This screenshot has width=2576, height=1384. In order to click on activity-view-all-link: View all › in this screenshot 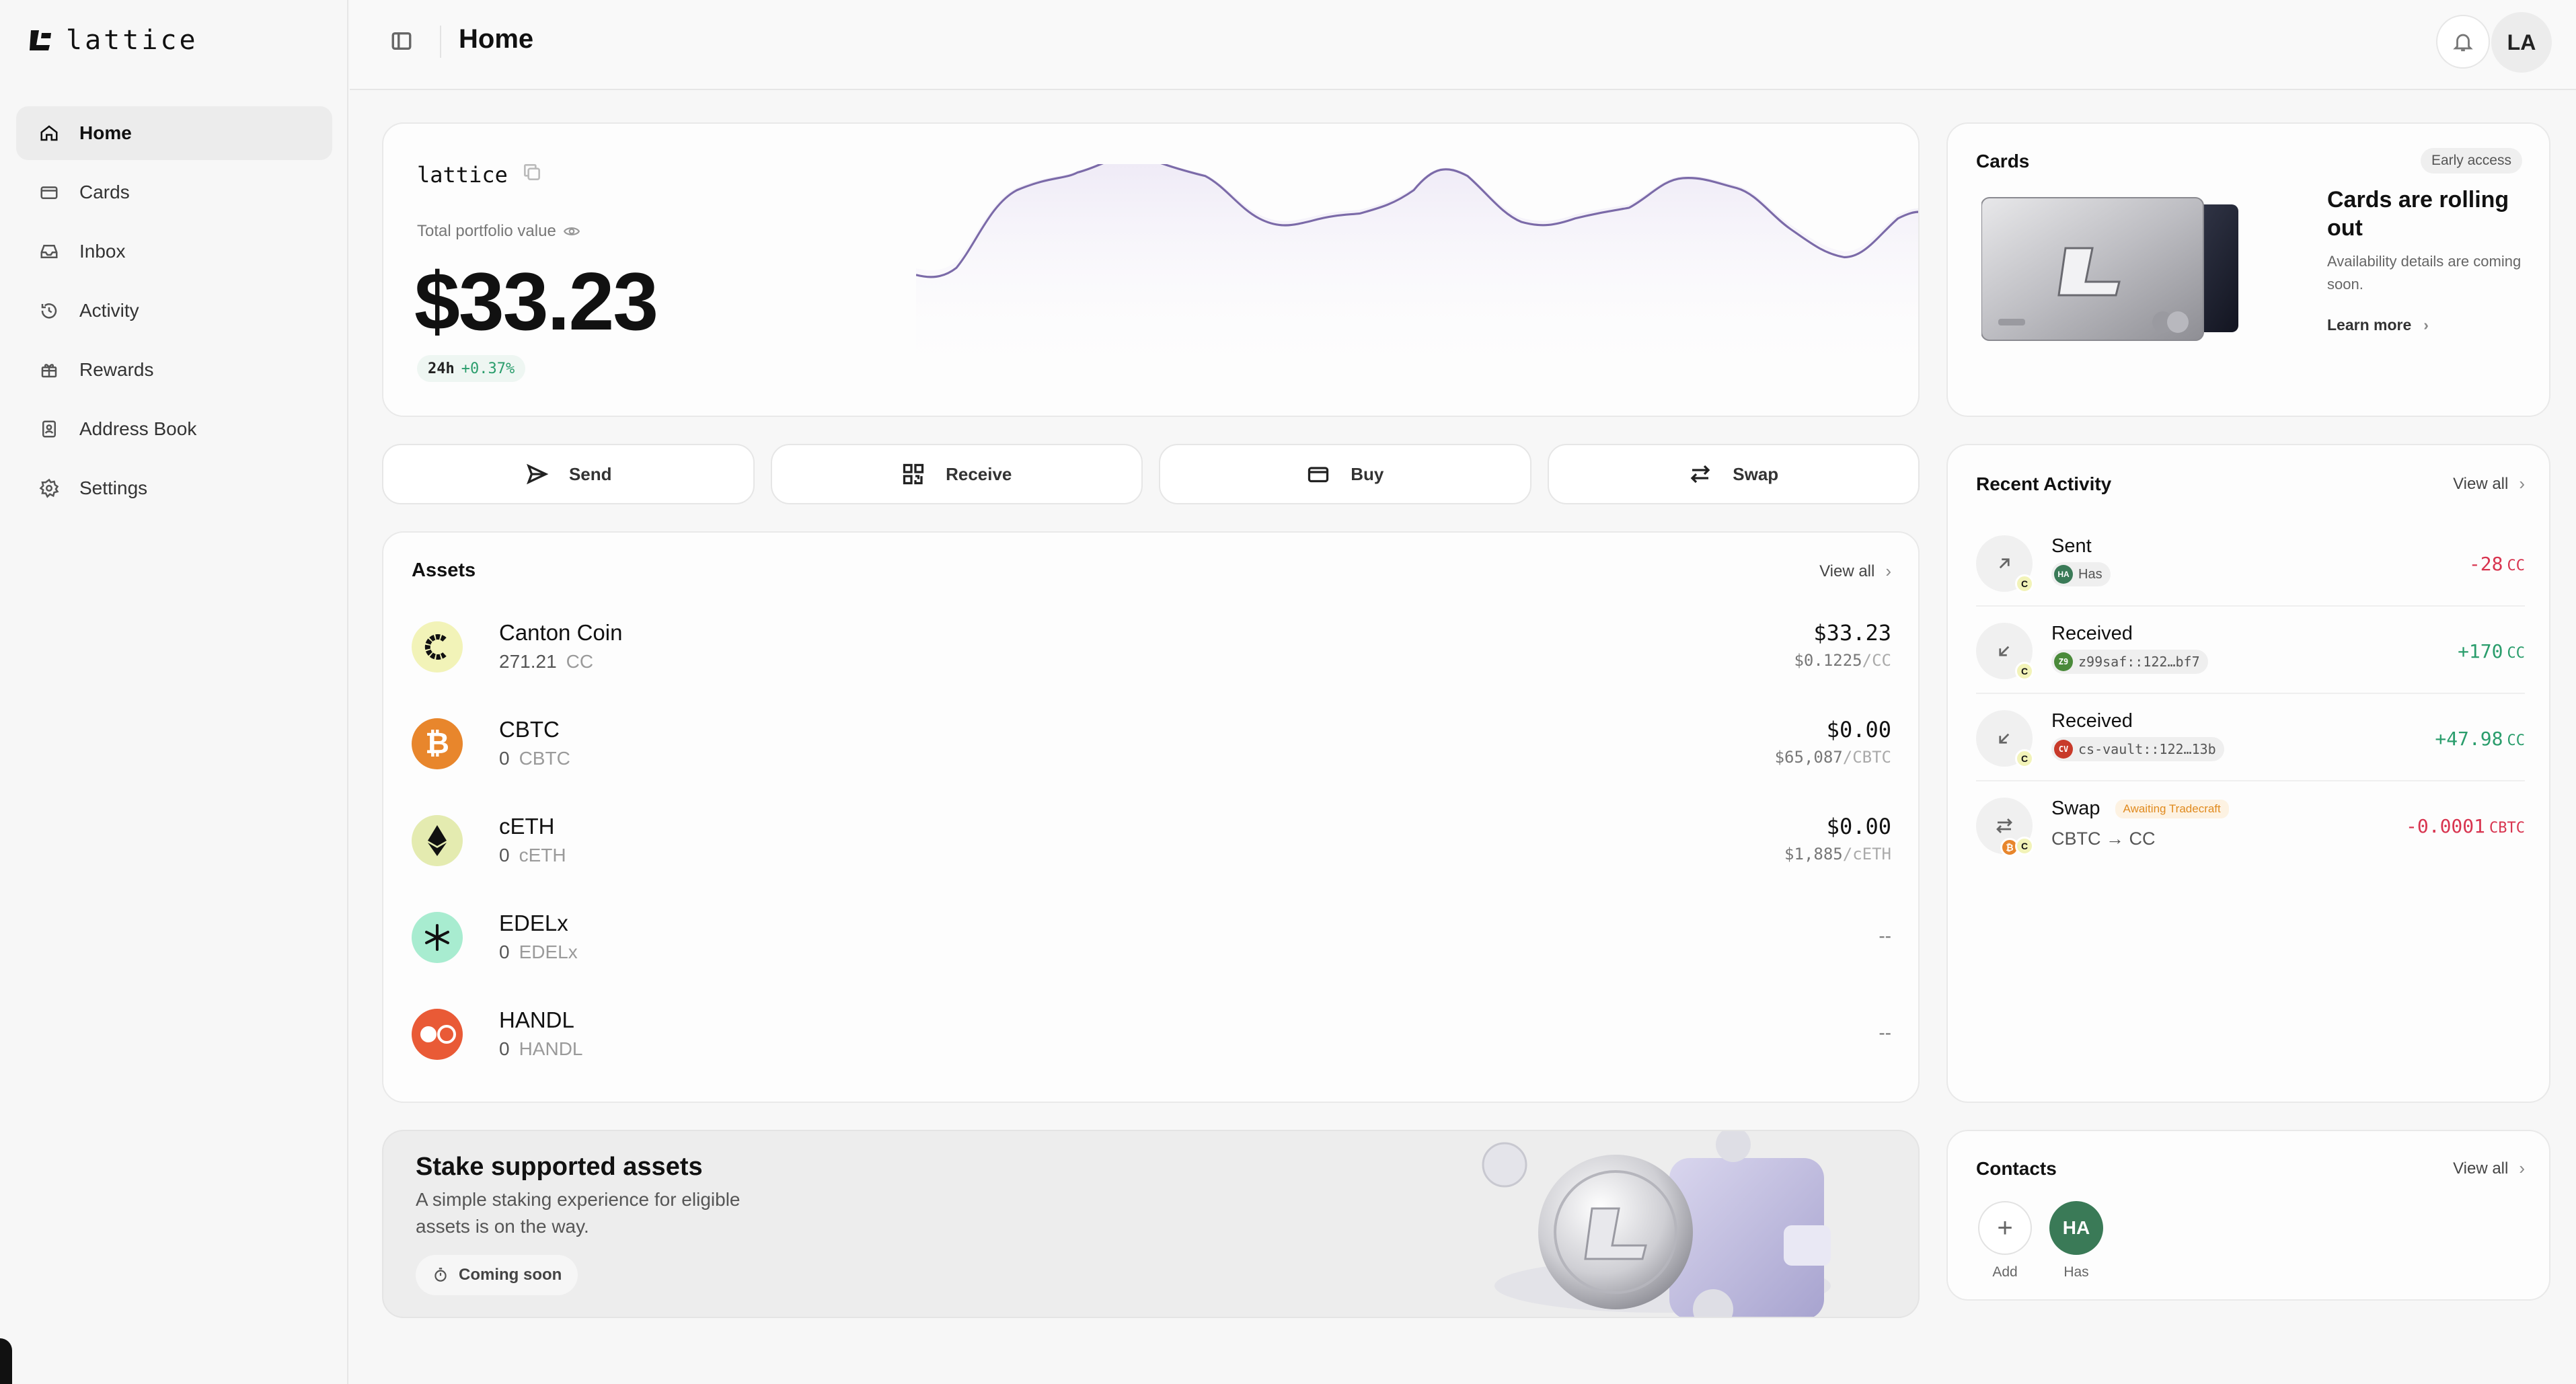, I will do `click(2489, 484)`.